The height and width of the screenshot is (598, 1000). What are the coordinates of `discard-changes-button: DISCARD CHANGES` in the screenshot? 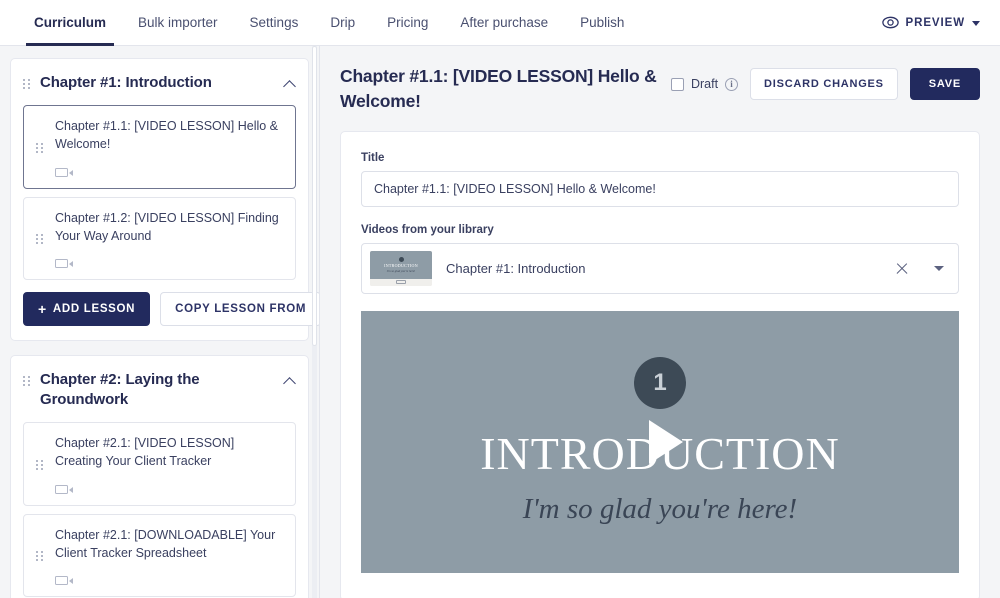 It's located at (824, 84).